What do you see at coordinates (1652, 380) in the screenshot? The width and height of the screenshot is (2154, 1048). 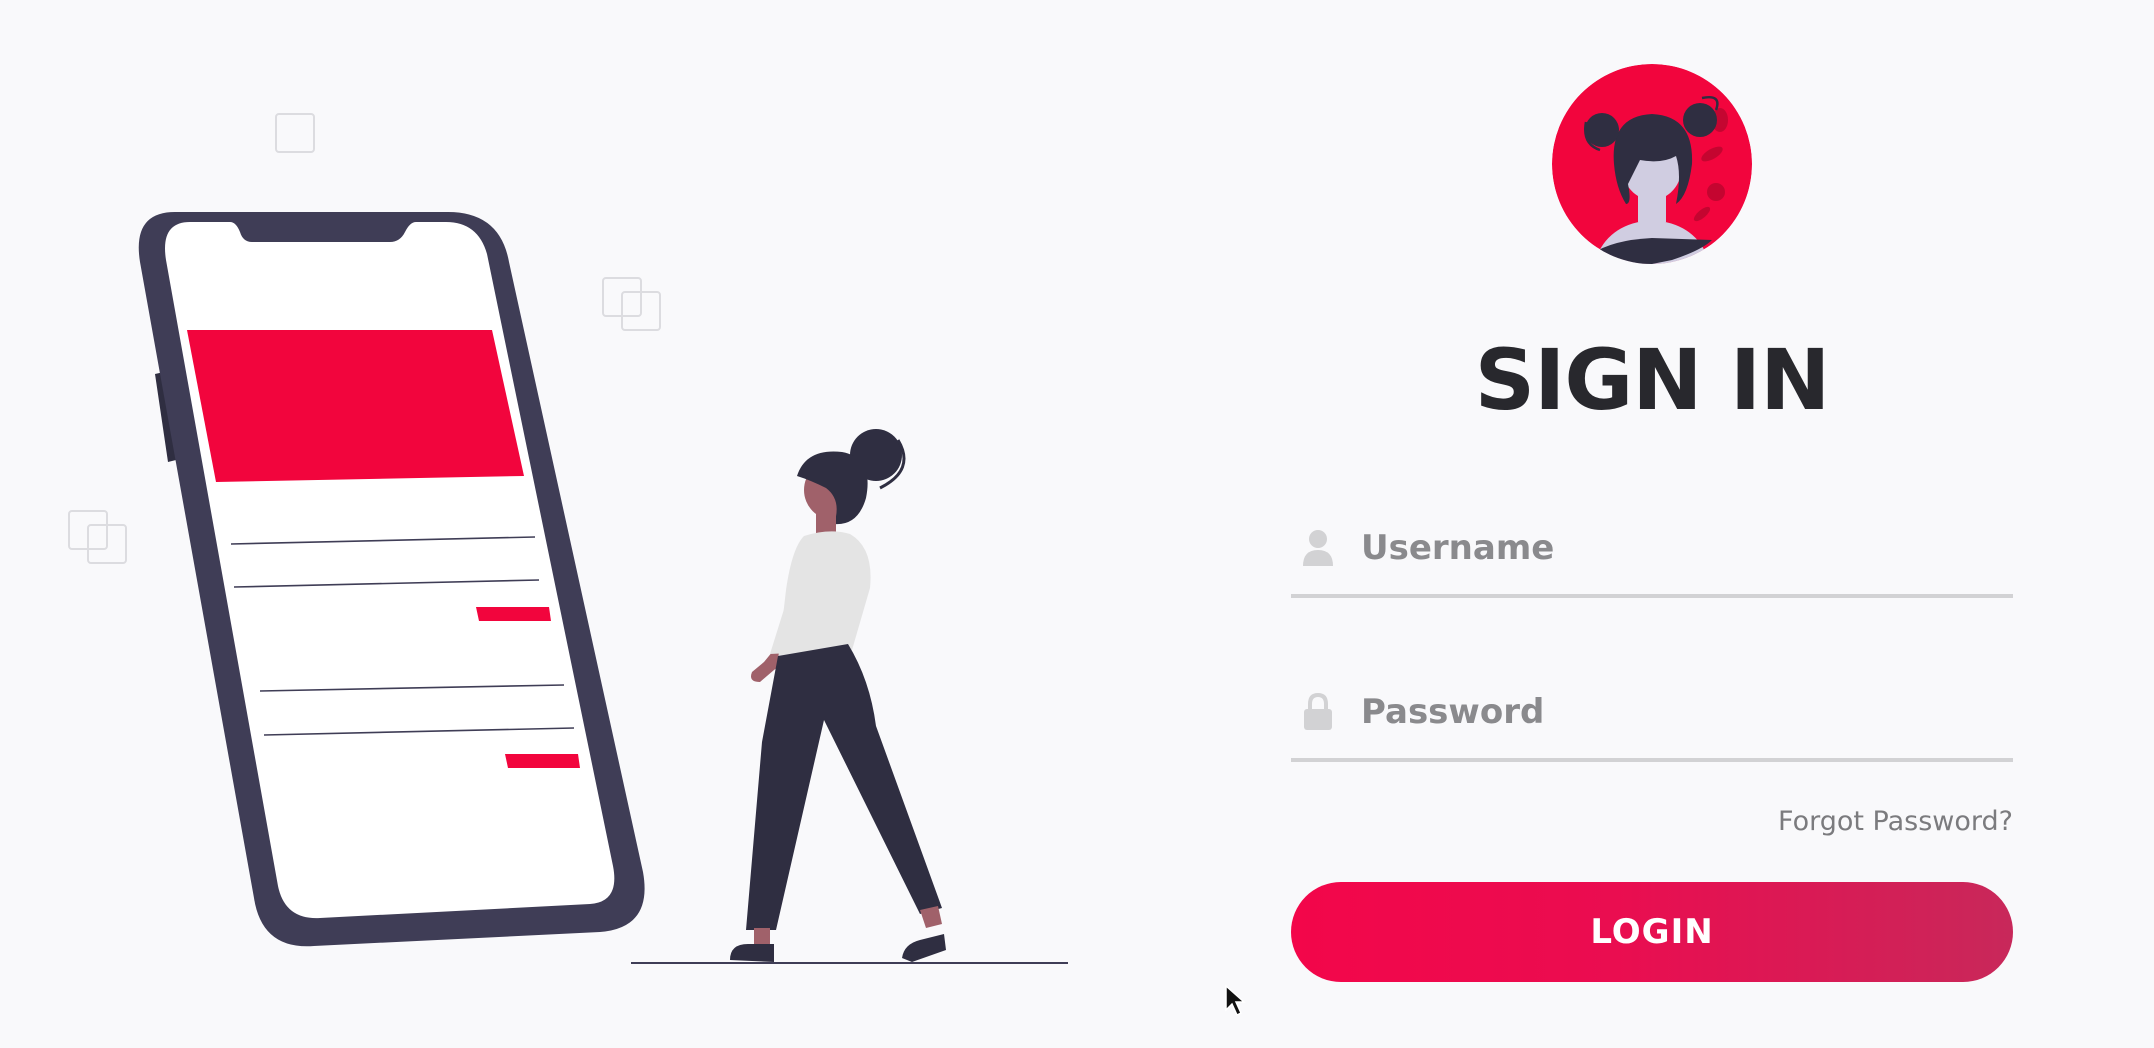 I see `page-title: SIGN IN` at bounding box center [1652, 380].